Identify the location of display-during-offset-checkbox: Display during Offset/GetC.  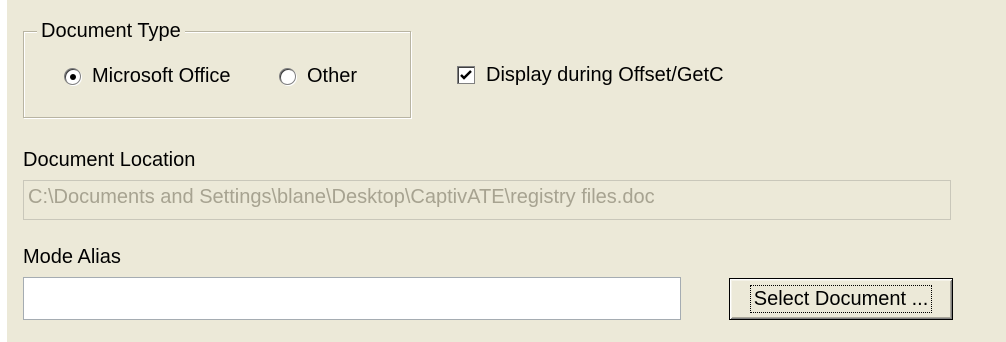
(590, 75).